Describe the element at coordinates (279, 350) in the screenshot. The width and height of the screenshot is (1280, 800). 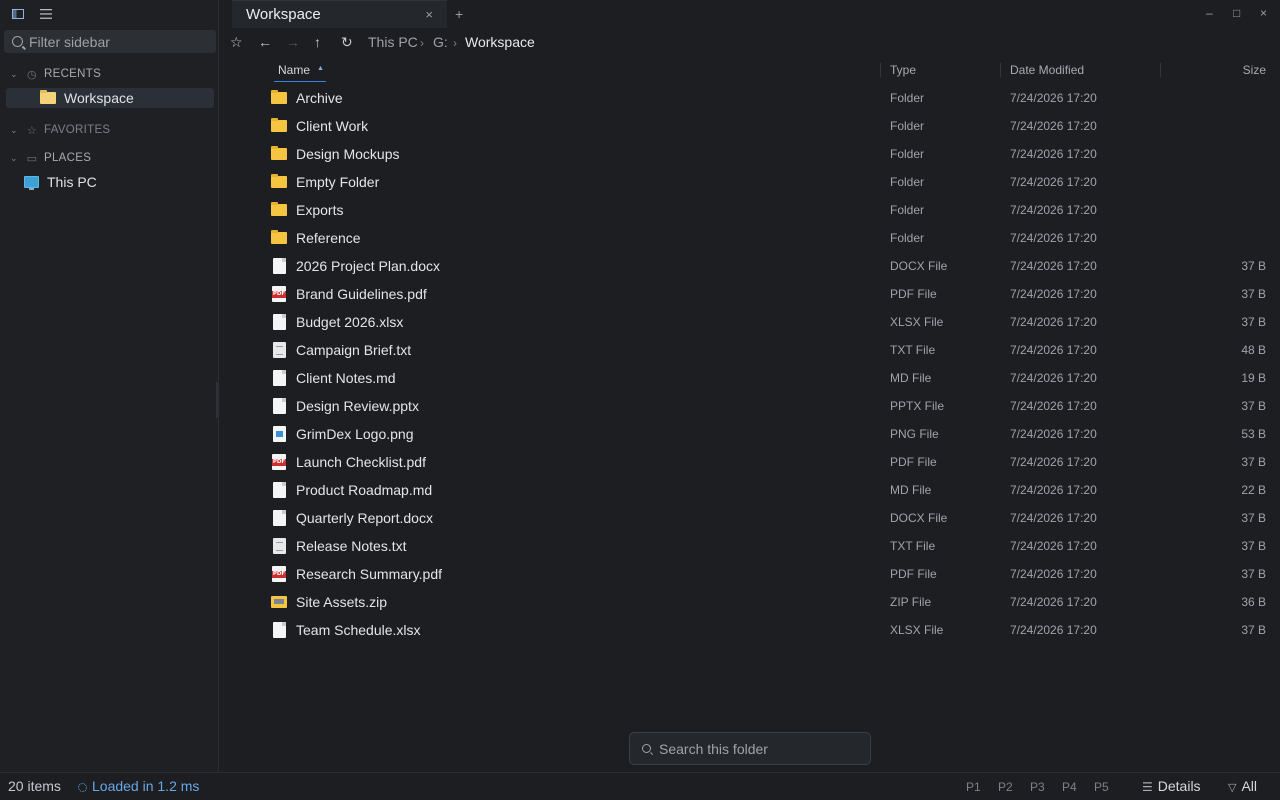
I see `text-file-icon` at that location.